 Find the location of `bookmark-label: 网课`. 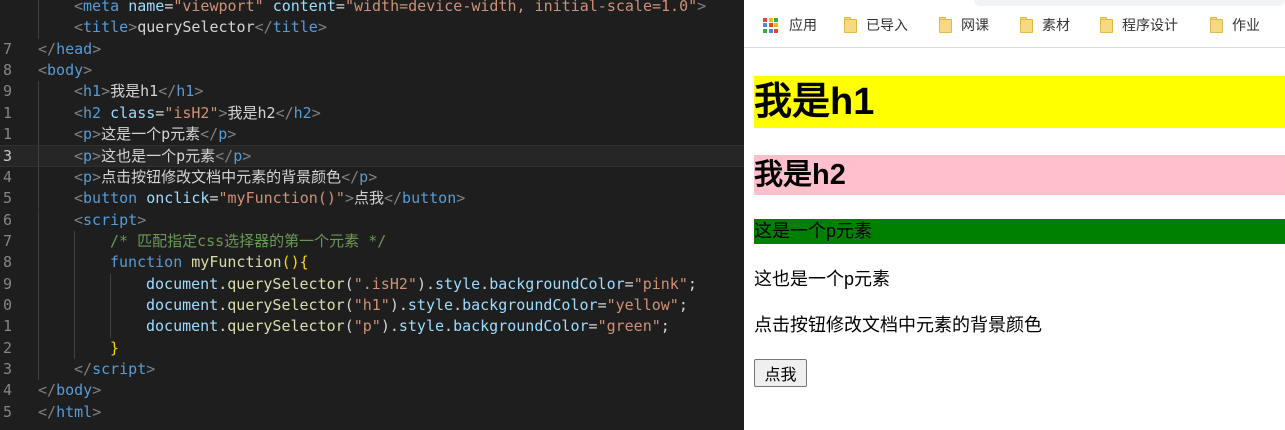

bookmark-label: 网课 is located at coordinates (975, 25).